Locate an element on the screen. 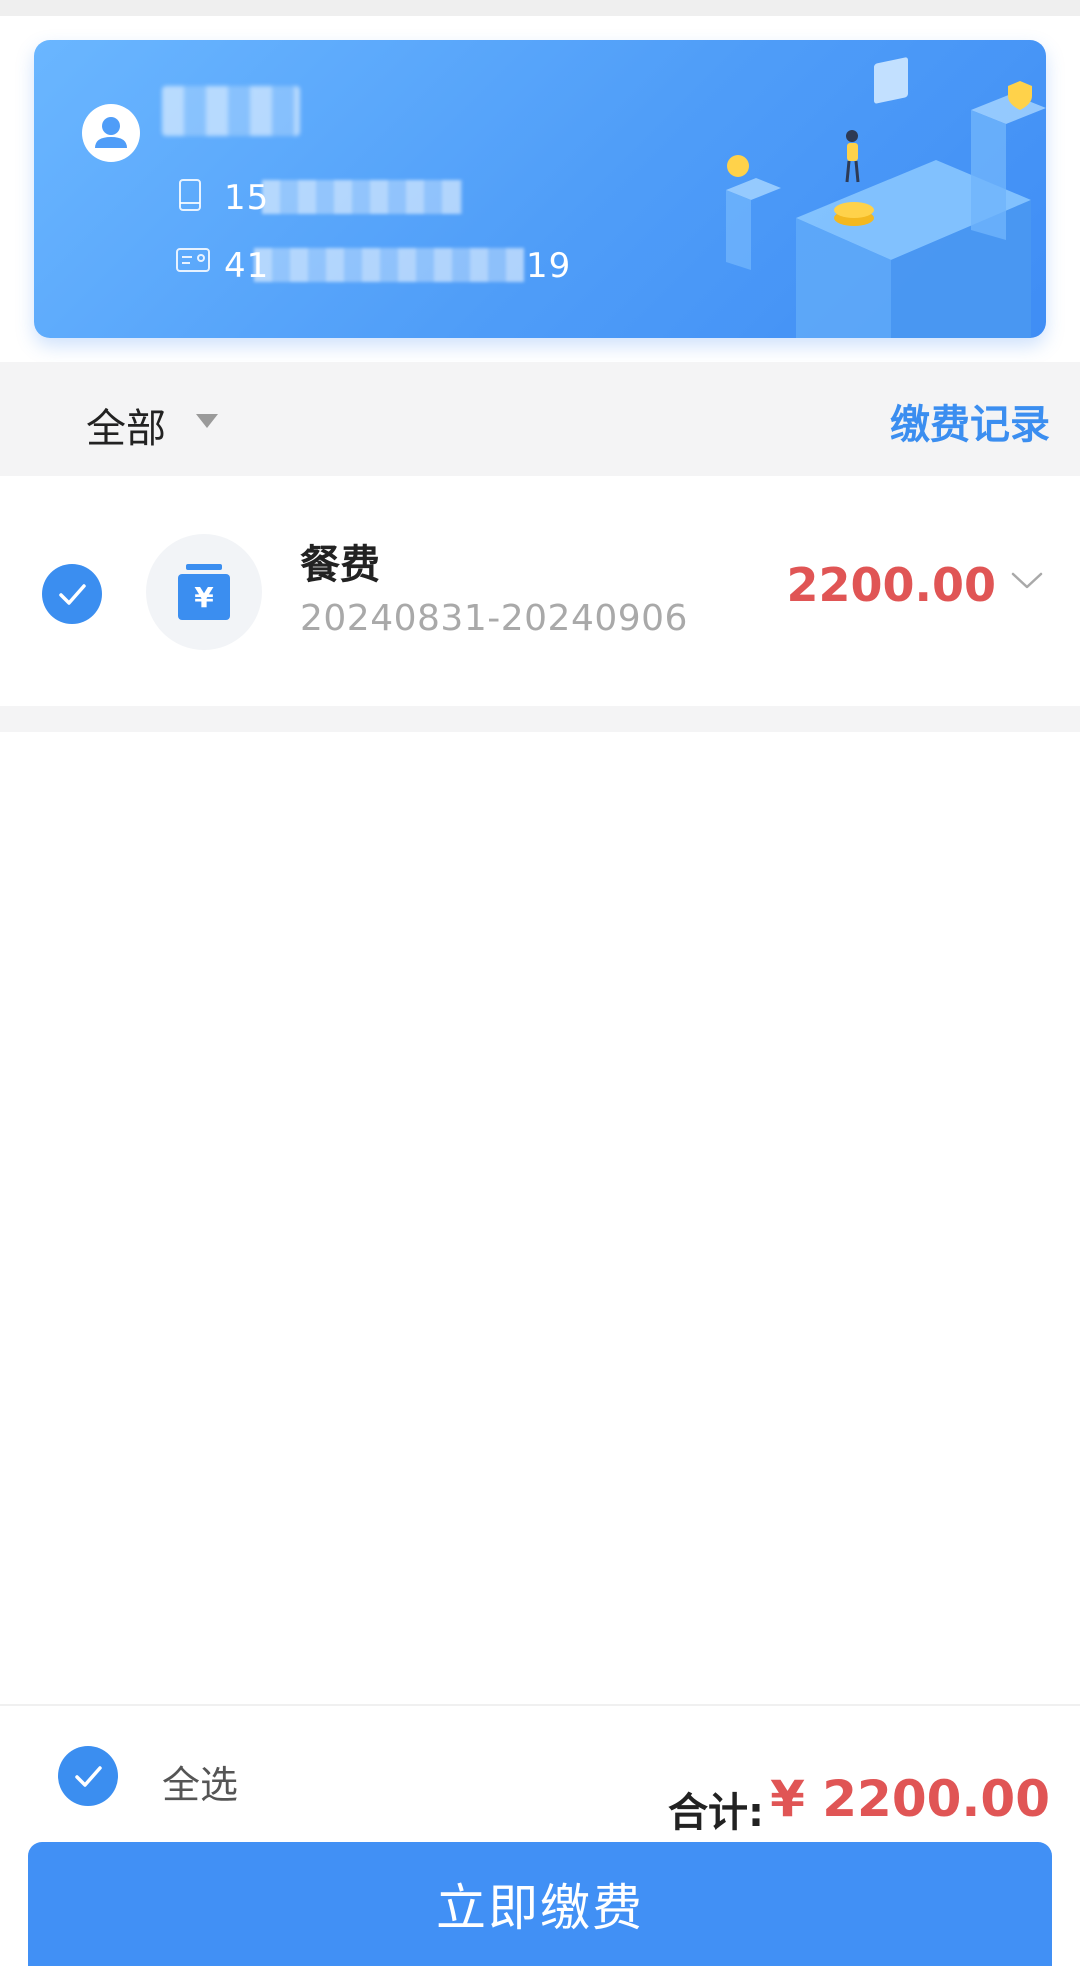 This screenshot has height=1966, width=1080. fee-name: 餐费 is located at coordinates (340, 565).